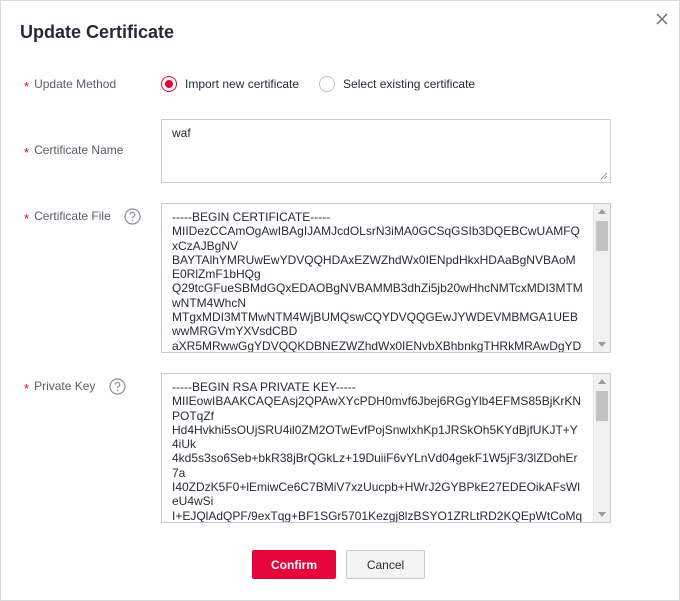 This screenshot has height=601, width=680. What do you see at coordinates (294, 564) in the screenshot?
I see `confirm-button: Confirm` at bounding box center [294, 564].